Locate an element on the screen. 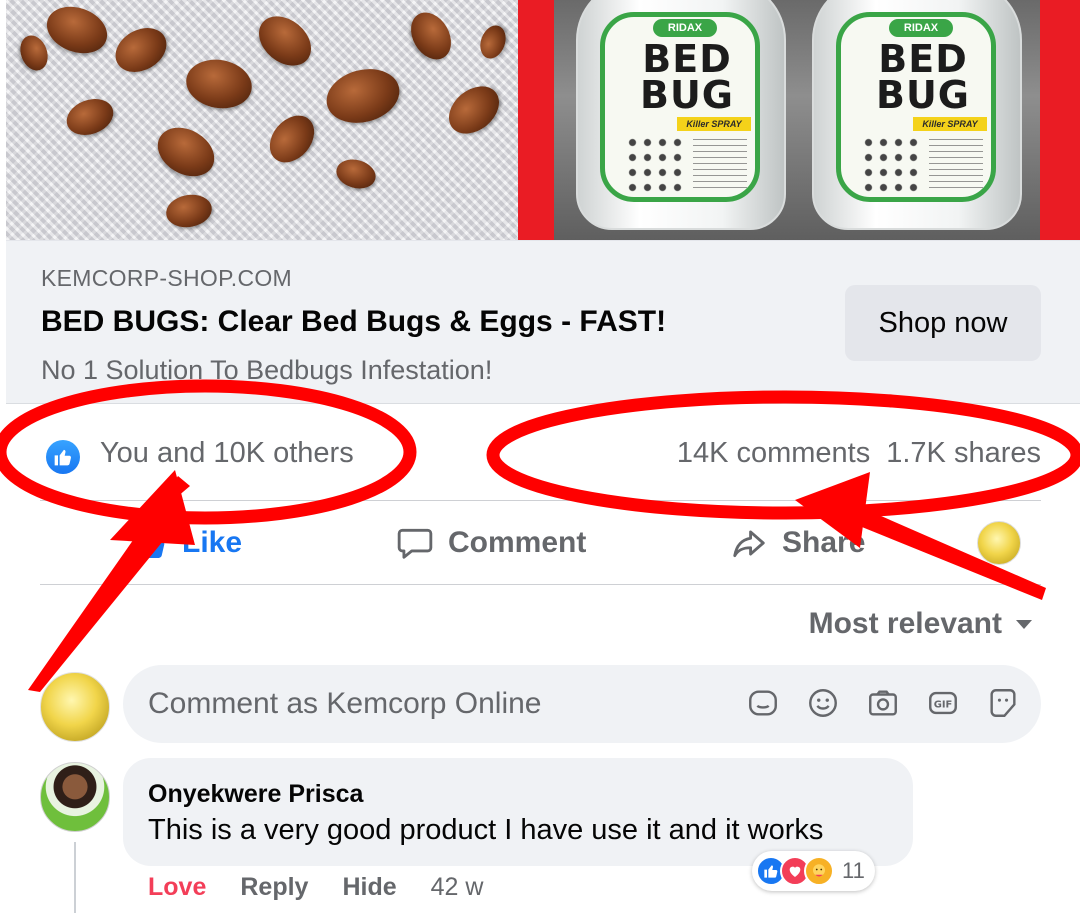 The width and height of the screenshot is (1080, 913). comment-icon is located at coordinates (415, 543).